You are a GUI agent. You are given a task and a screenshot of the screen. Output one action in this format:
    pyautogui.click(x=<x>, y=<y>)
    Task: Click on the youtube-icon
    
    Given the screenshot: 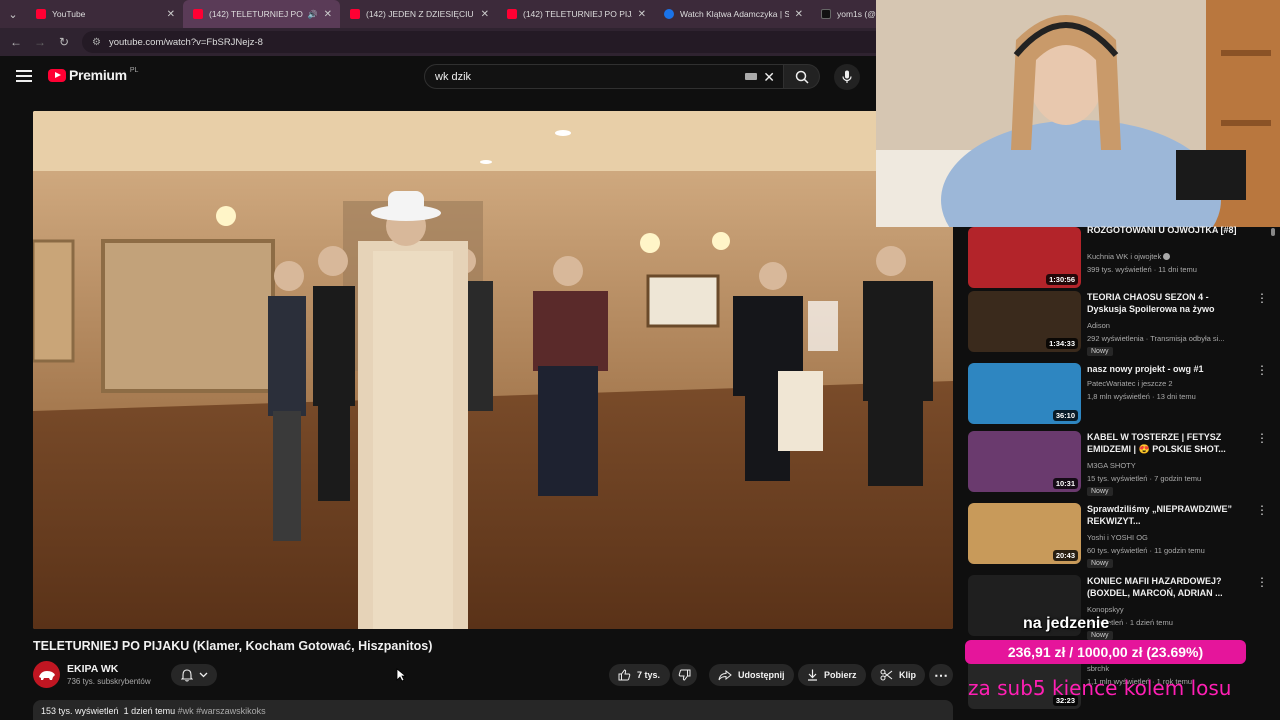 What is the action you would take?
    pyautogui.click(x=355, y=14)
    